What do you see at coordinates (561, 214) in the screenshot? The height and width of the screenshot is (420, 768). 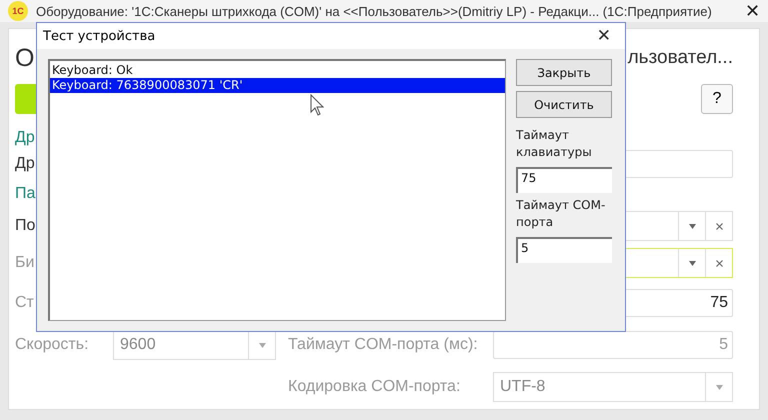 I see `field-label: Таймаут COM-порта` at bounding box center [561, 214].